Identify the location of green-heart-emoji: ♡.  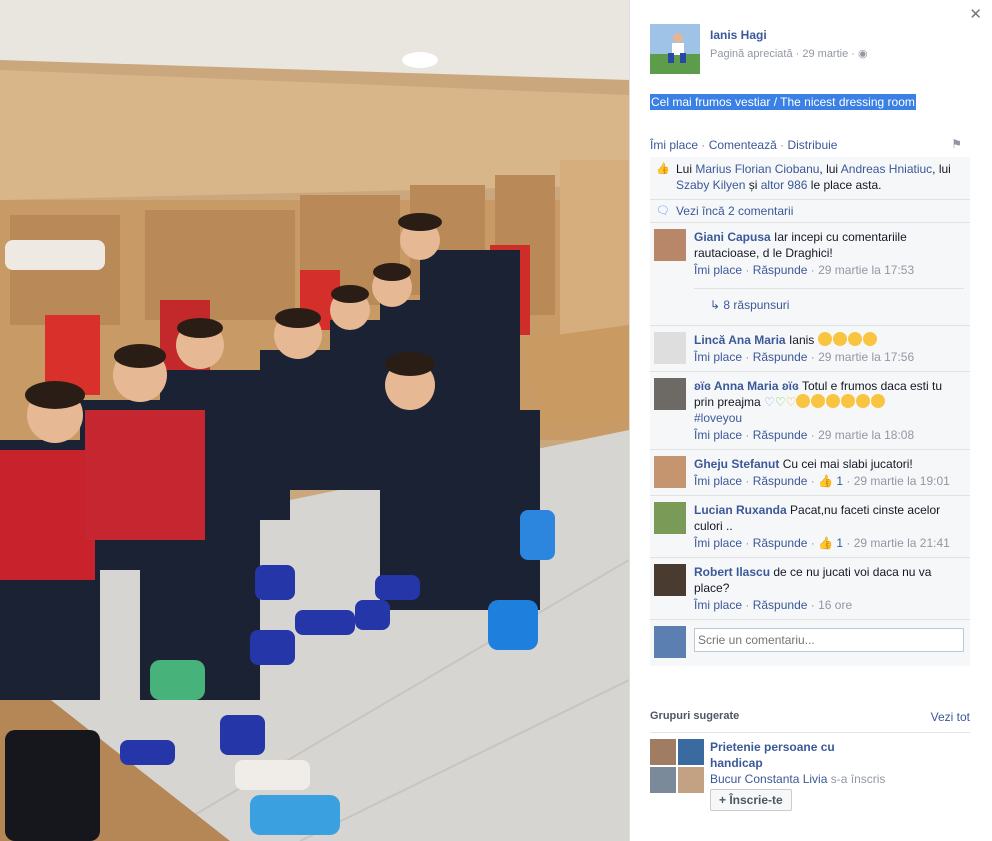
(780, 402).